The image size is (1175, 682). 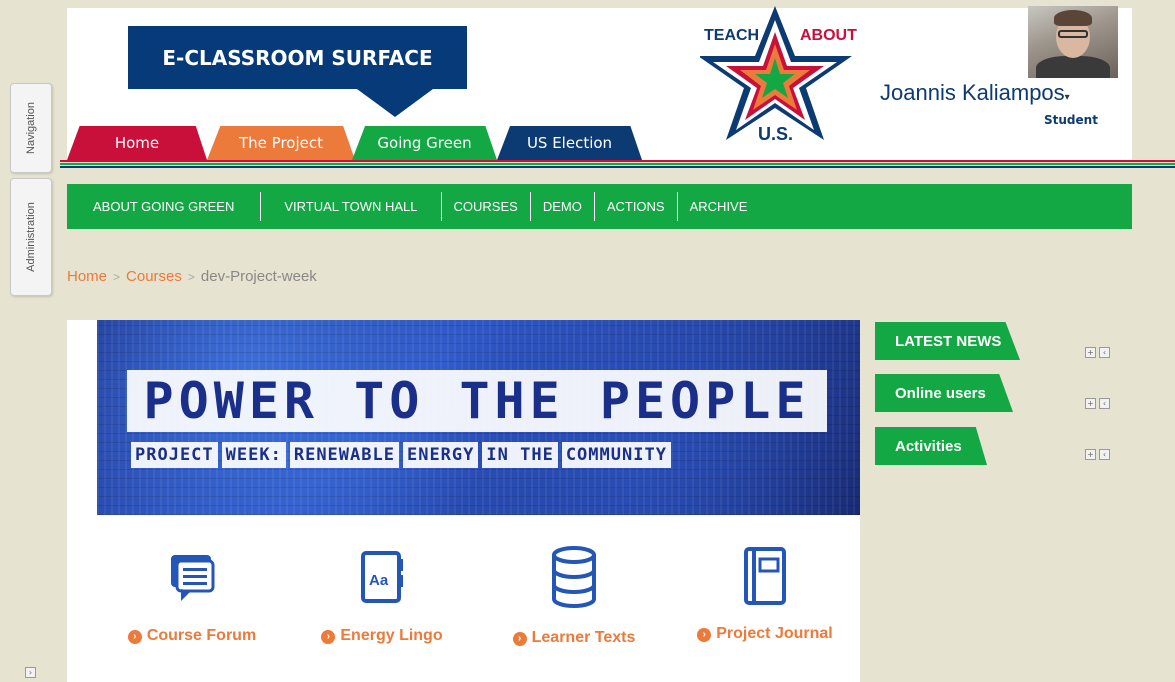 What do you see at coordinates (1097, 352) in the screenshot?
I see `block-latest-news-controls: + ‹` at bounding box center [1097, 352].